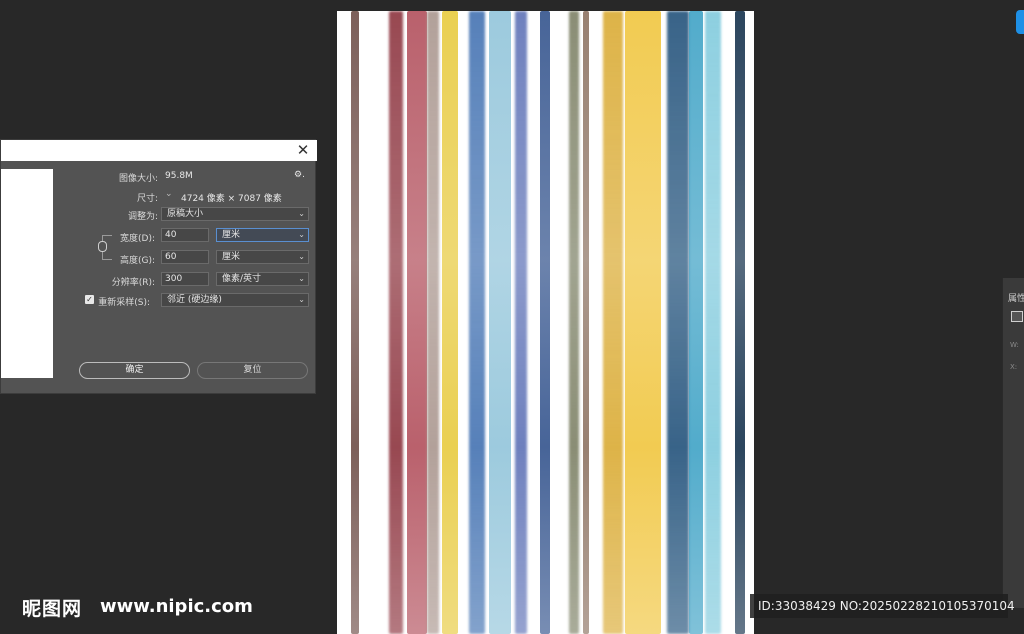  I want to click on dimensions-label: 尺寸:, so click(147, 199).